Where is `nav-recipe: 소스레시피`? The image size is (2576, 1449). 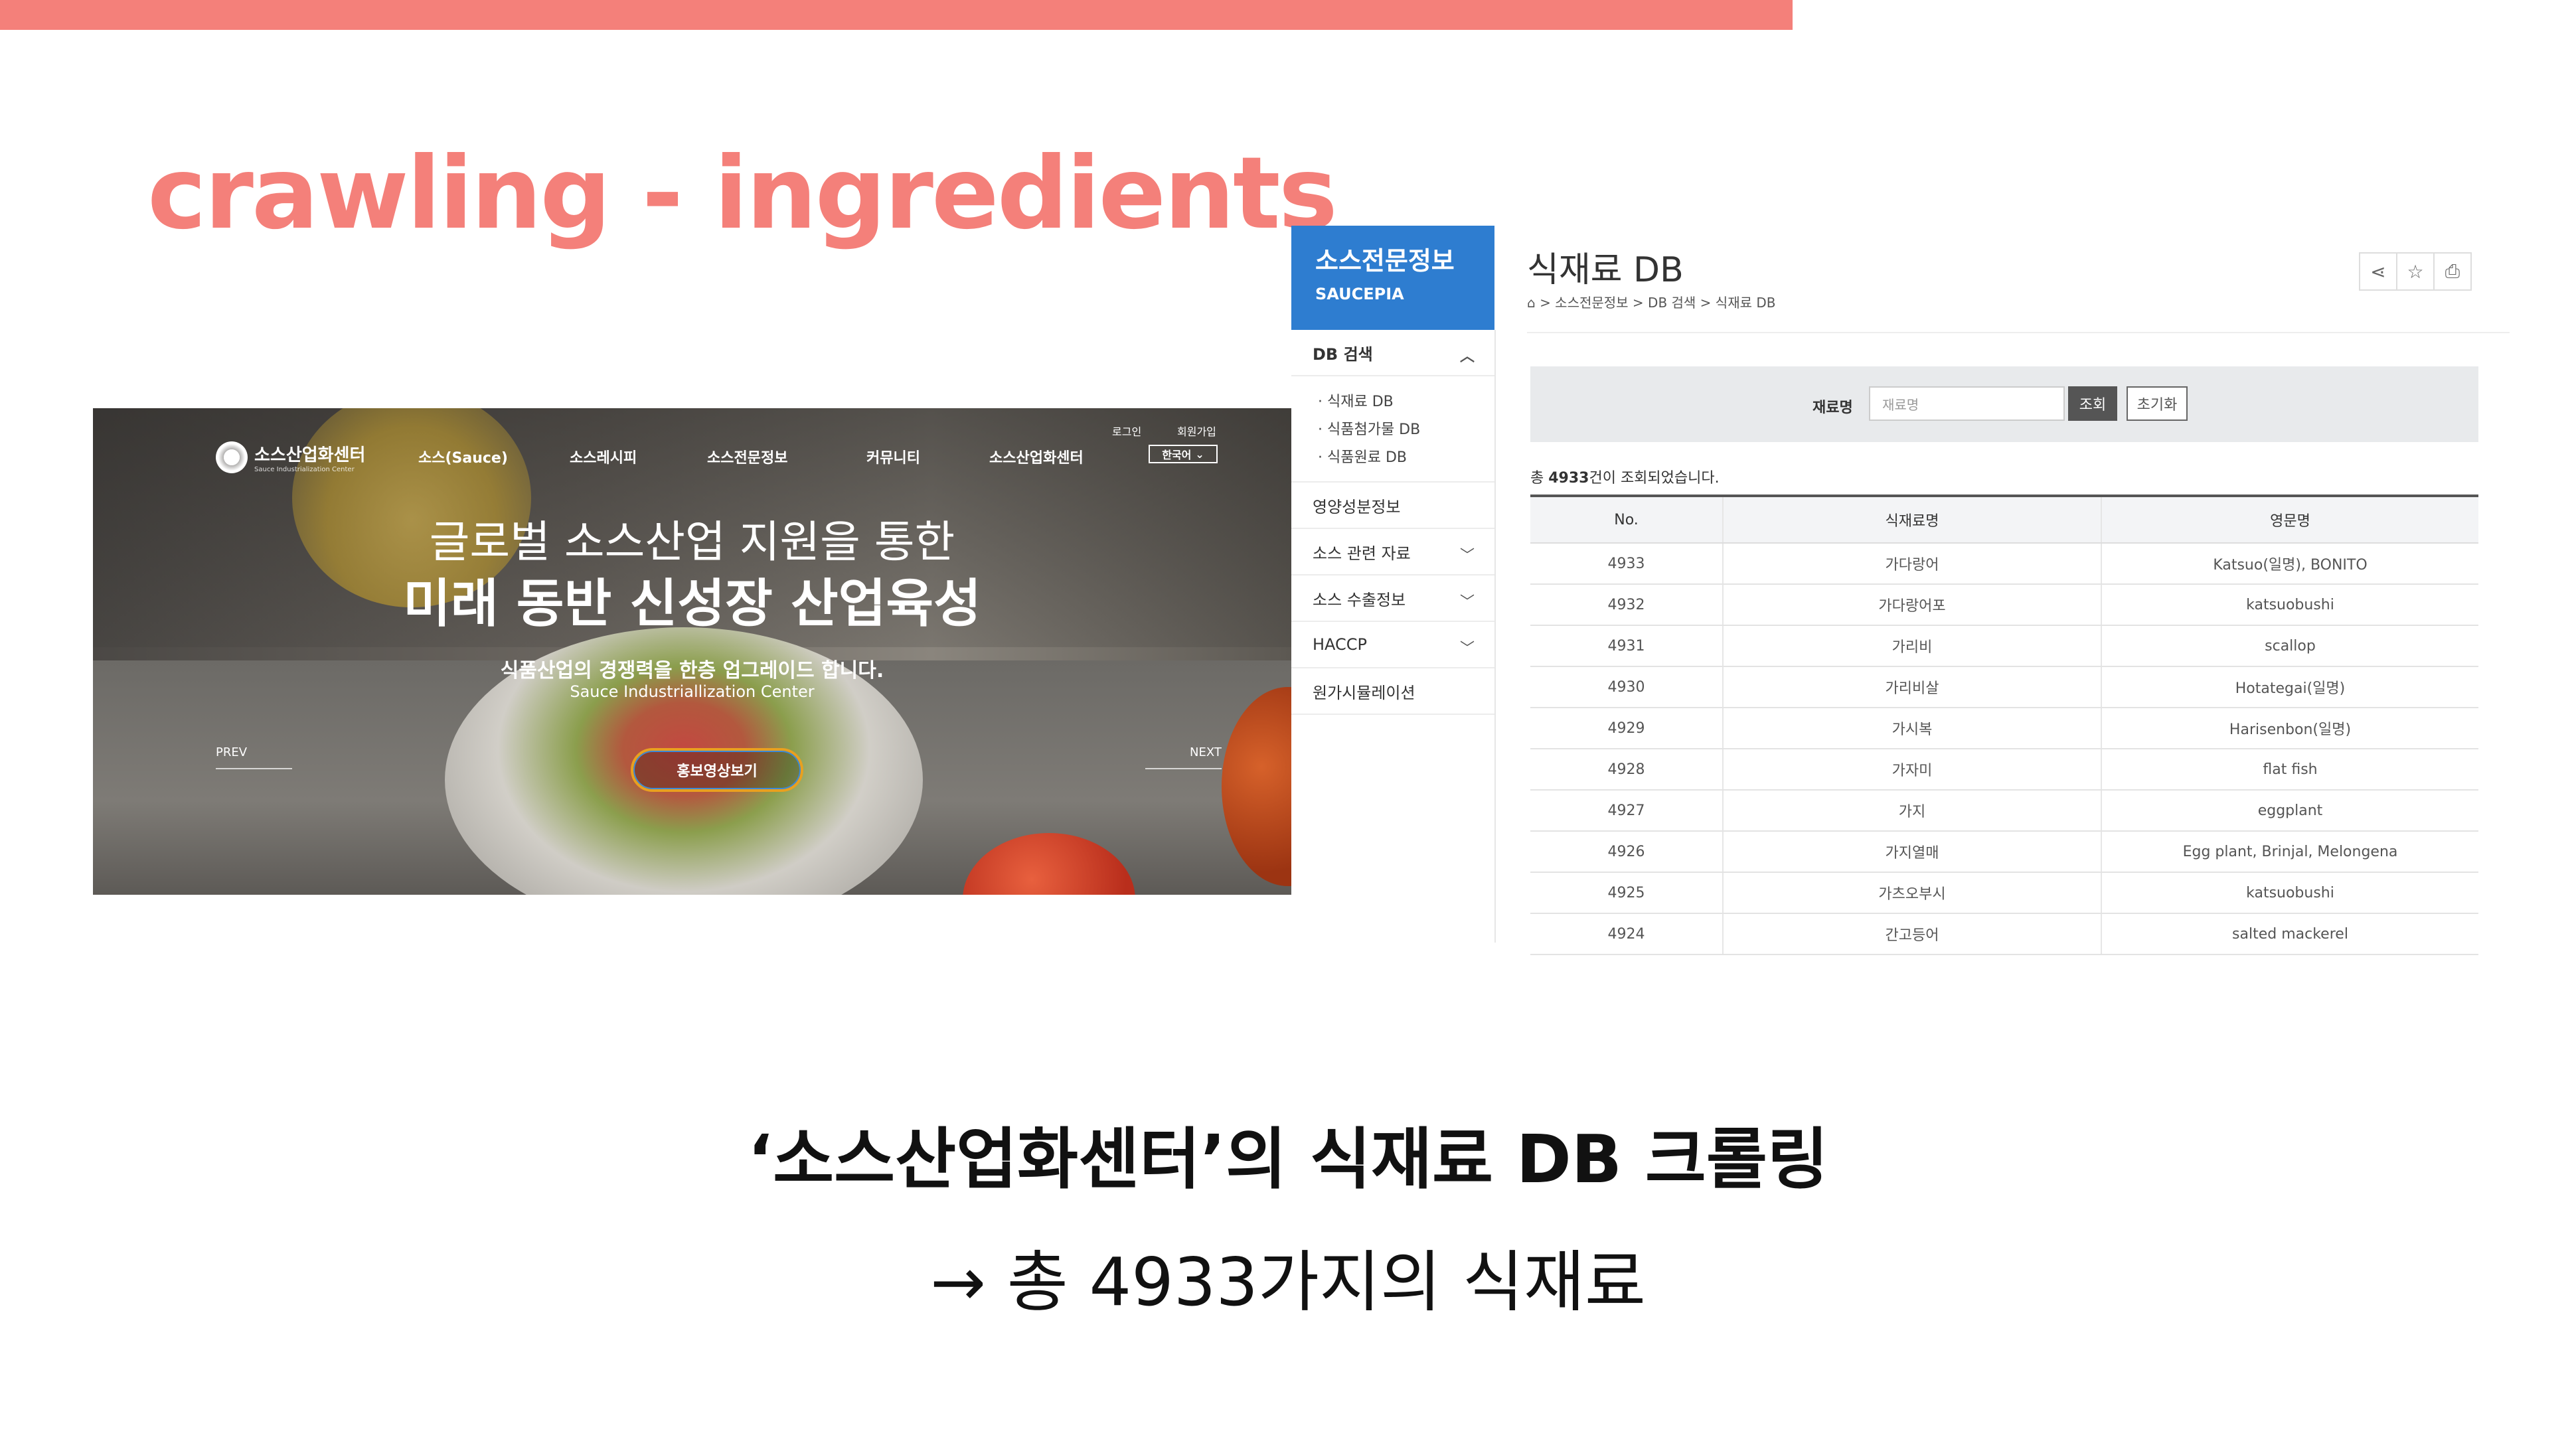
nav-recipe: 소스레시피 is located at coordinates (603, 457).